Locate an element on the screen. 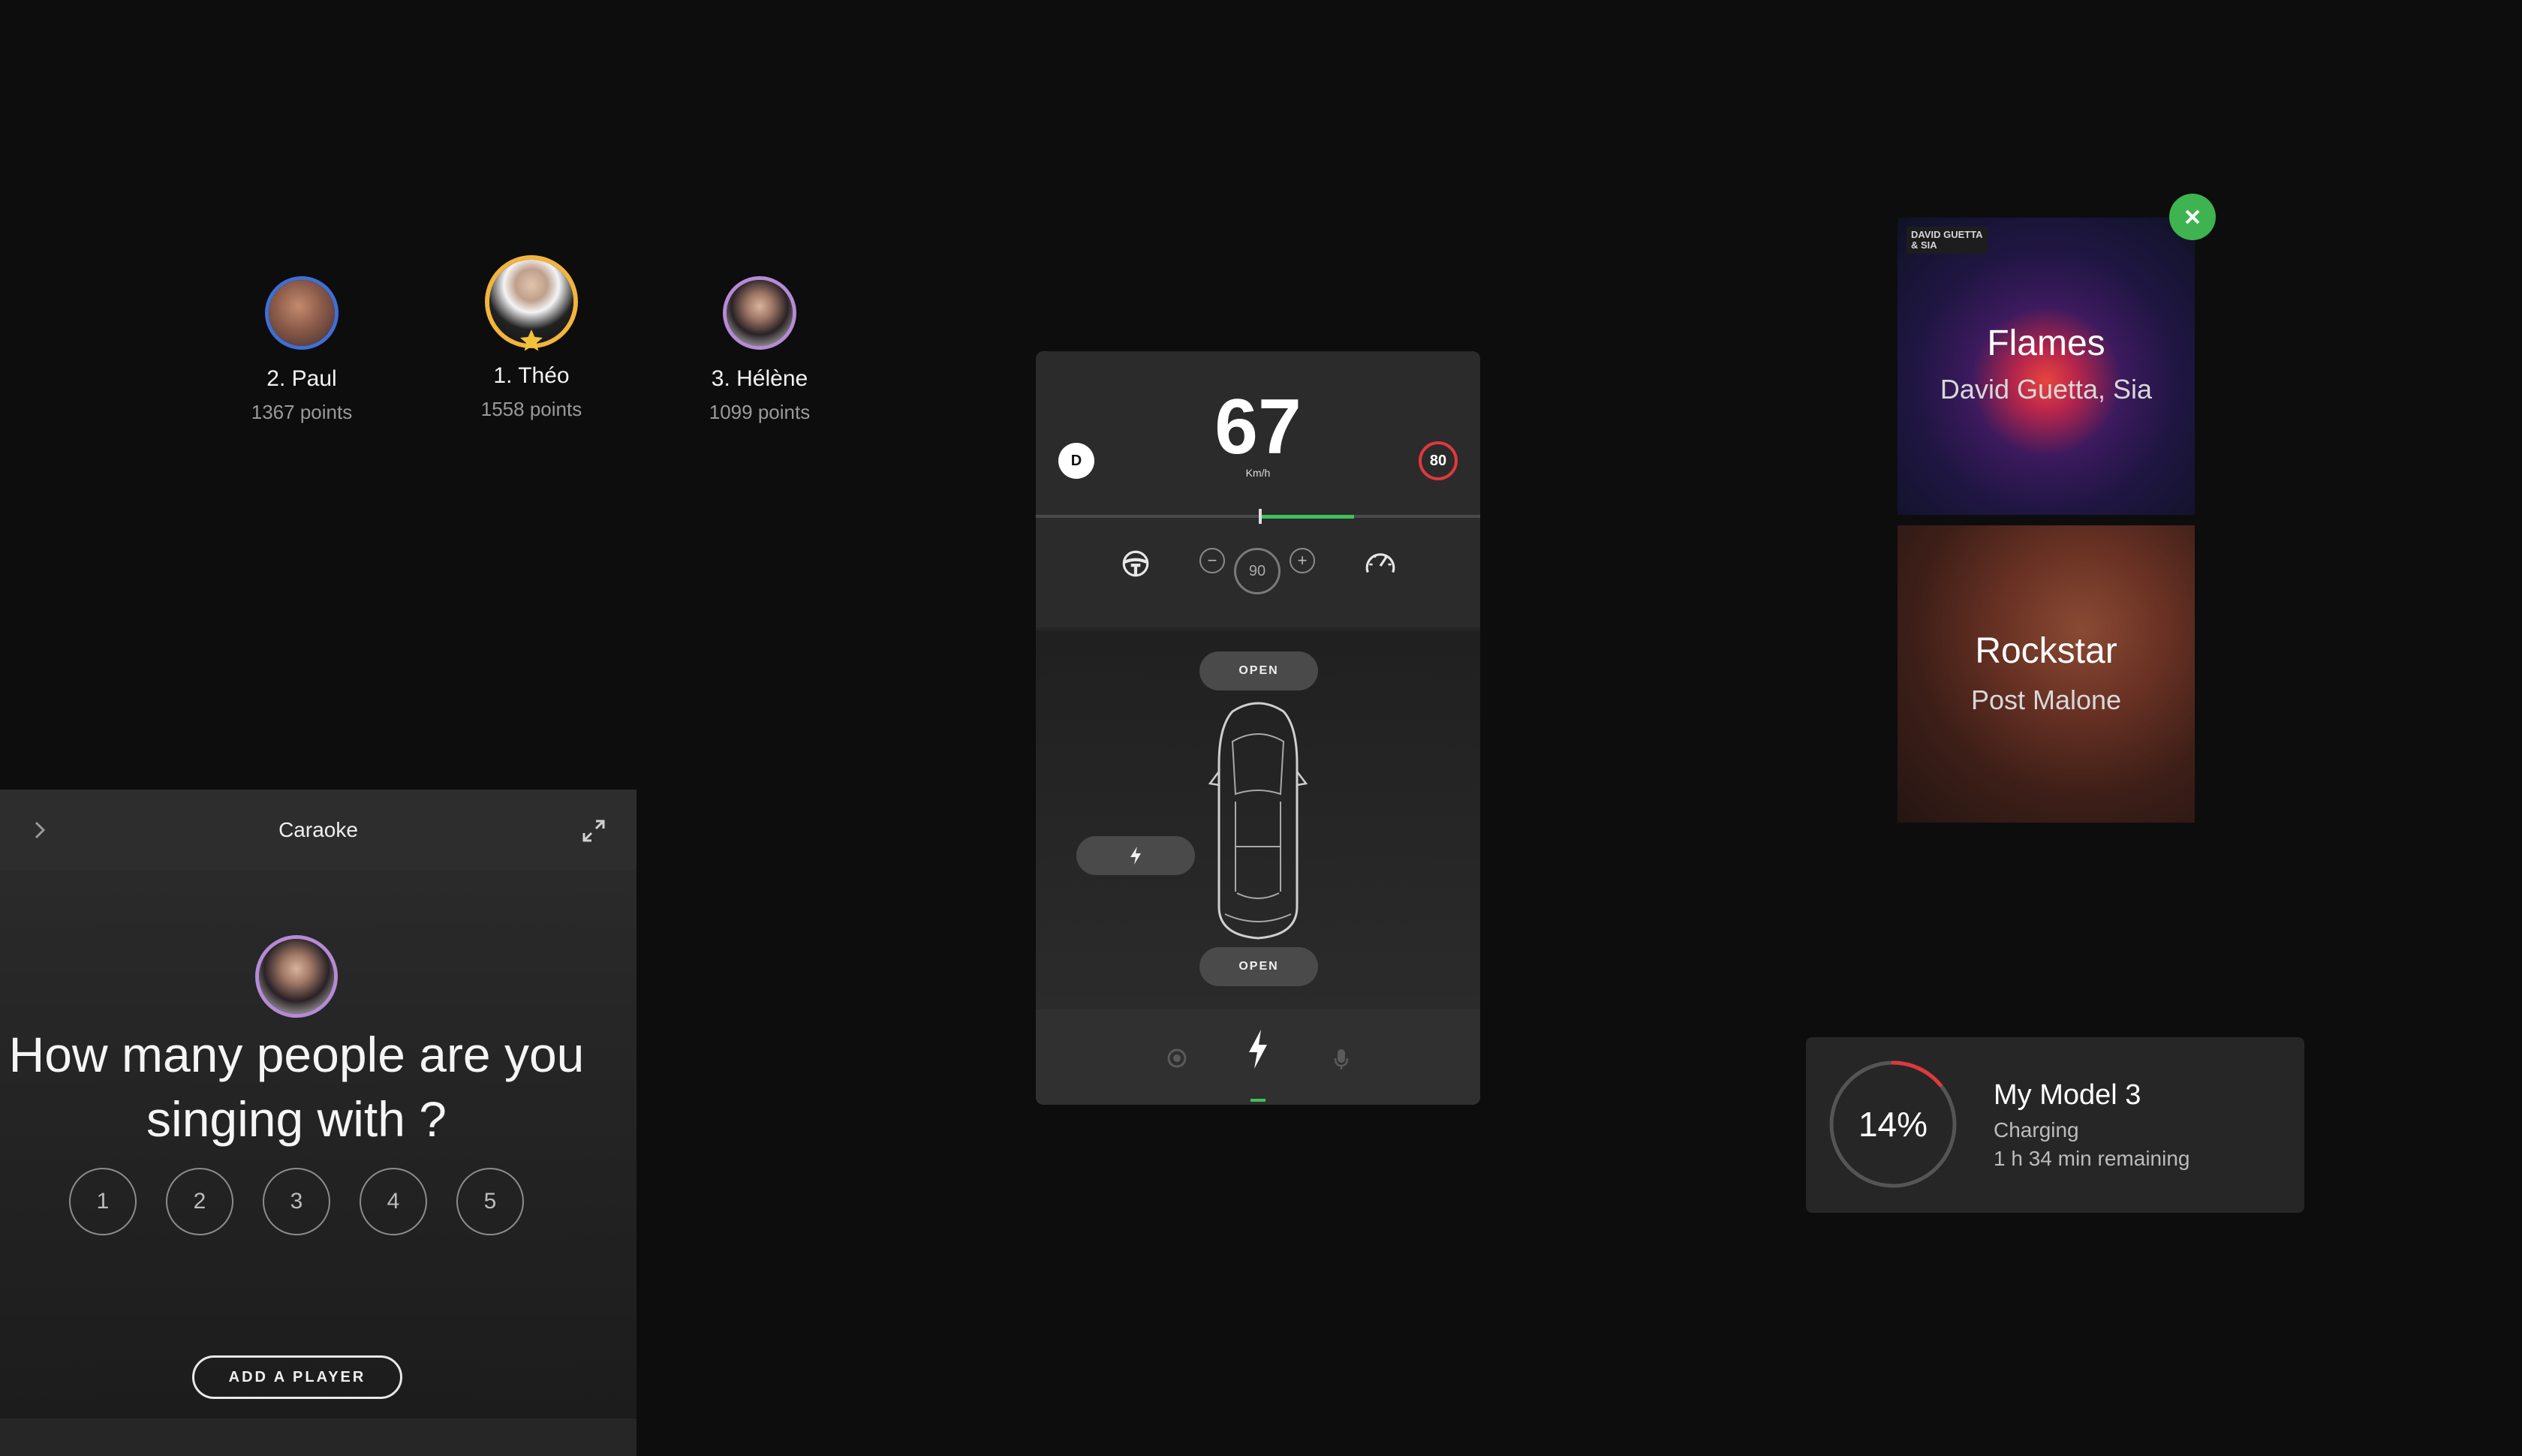 This screenshot has height=1456, width=2522. cruise-speed: 90 is located at coordinates (1257, 571).